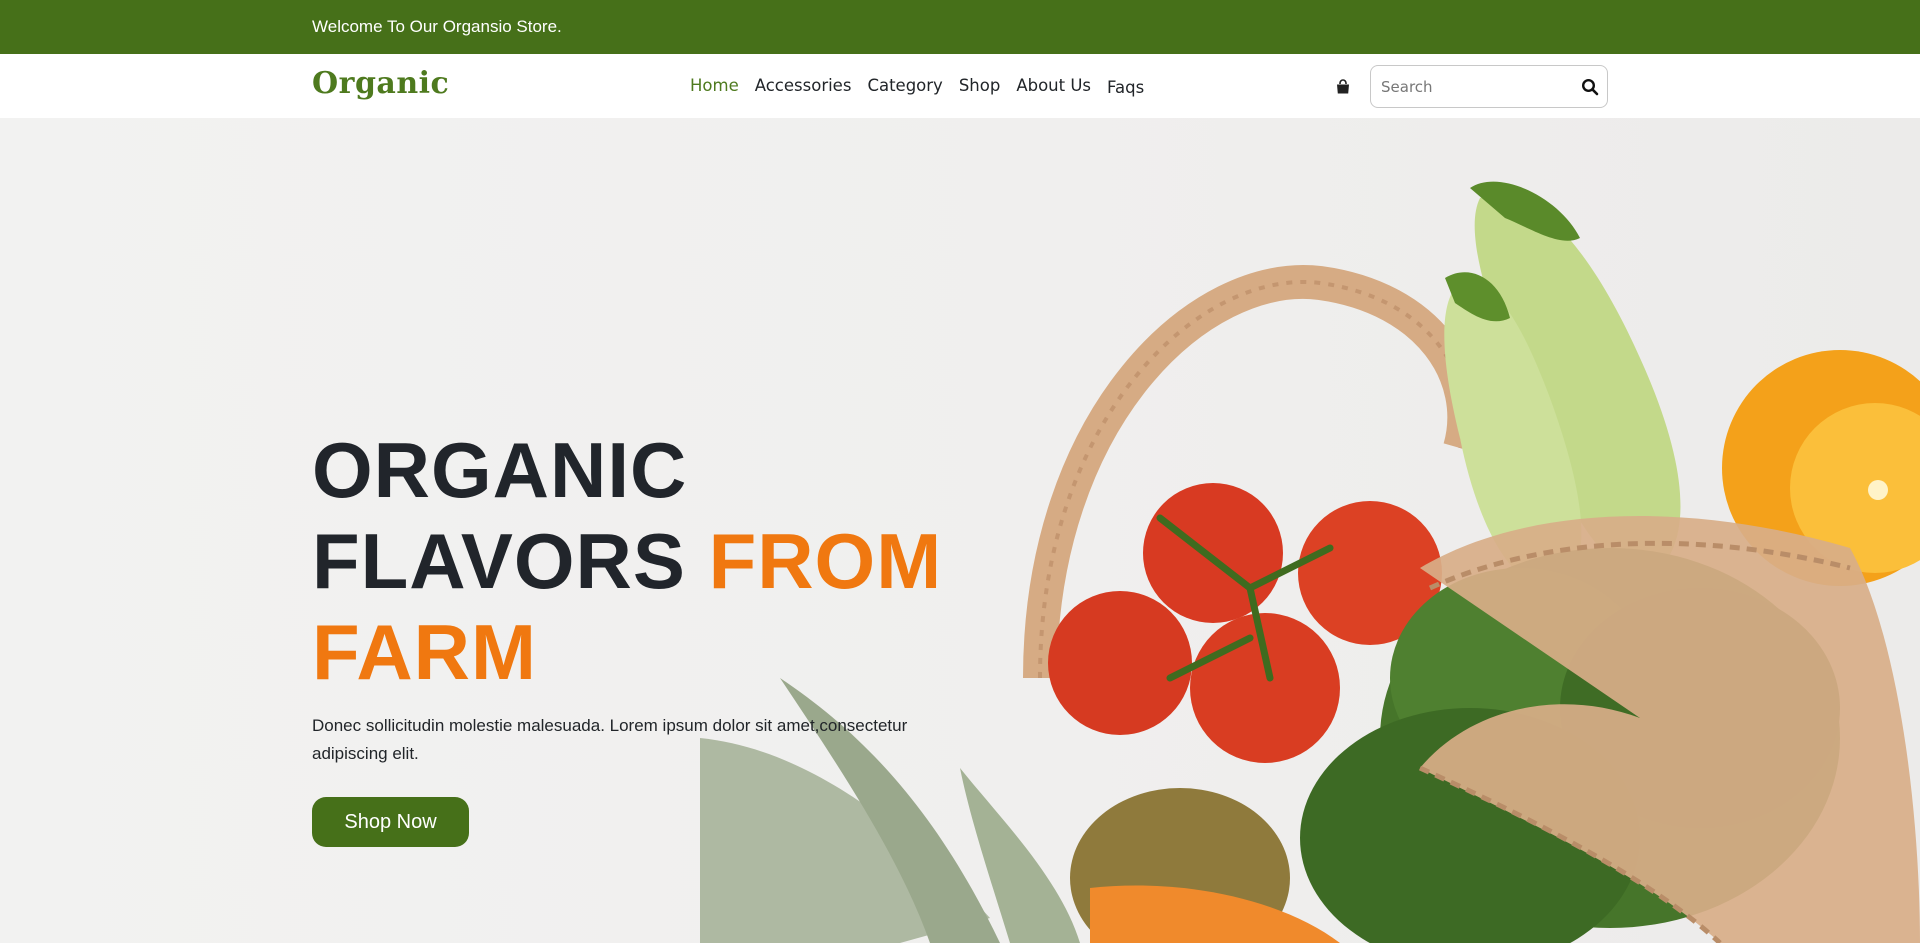  Describe the element at coordinates (437, 26) in the screenshot. I see `welcome-text: Welcome To Our Organsio Store.` at that location.